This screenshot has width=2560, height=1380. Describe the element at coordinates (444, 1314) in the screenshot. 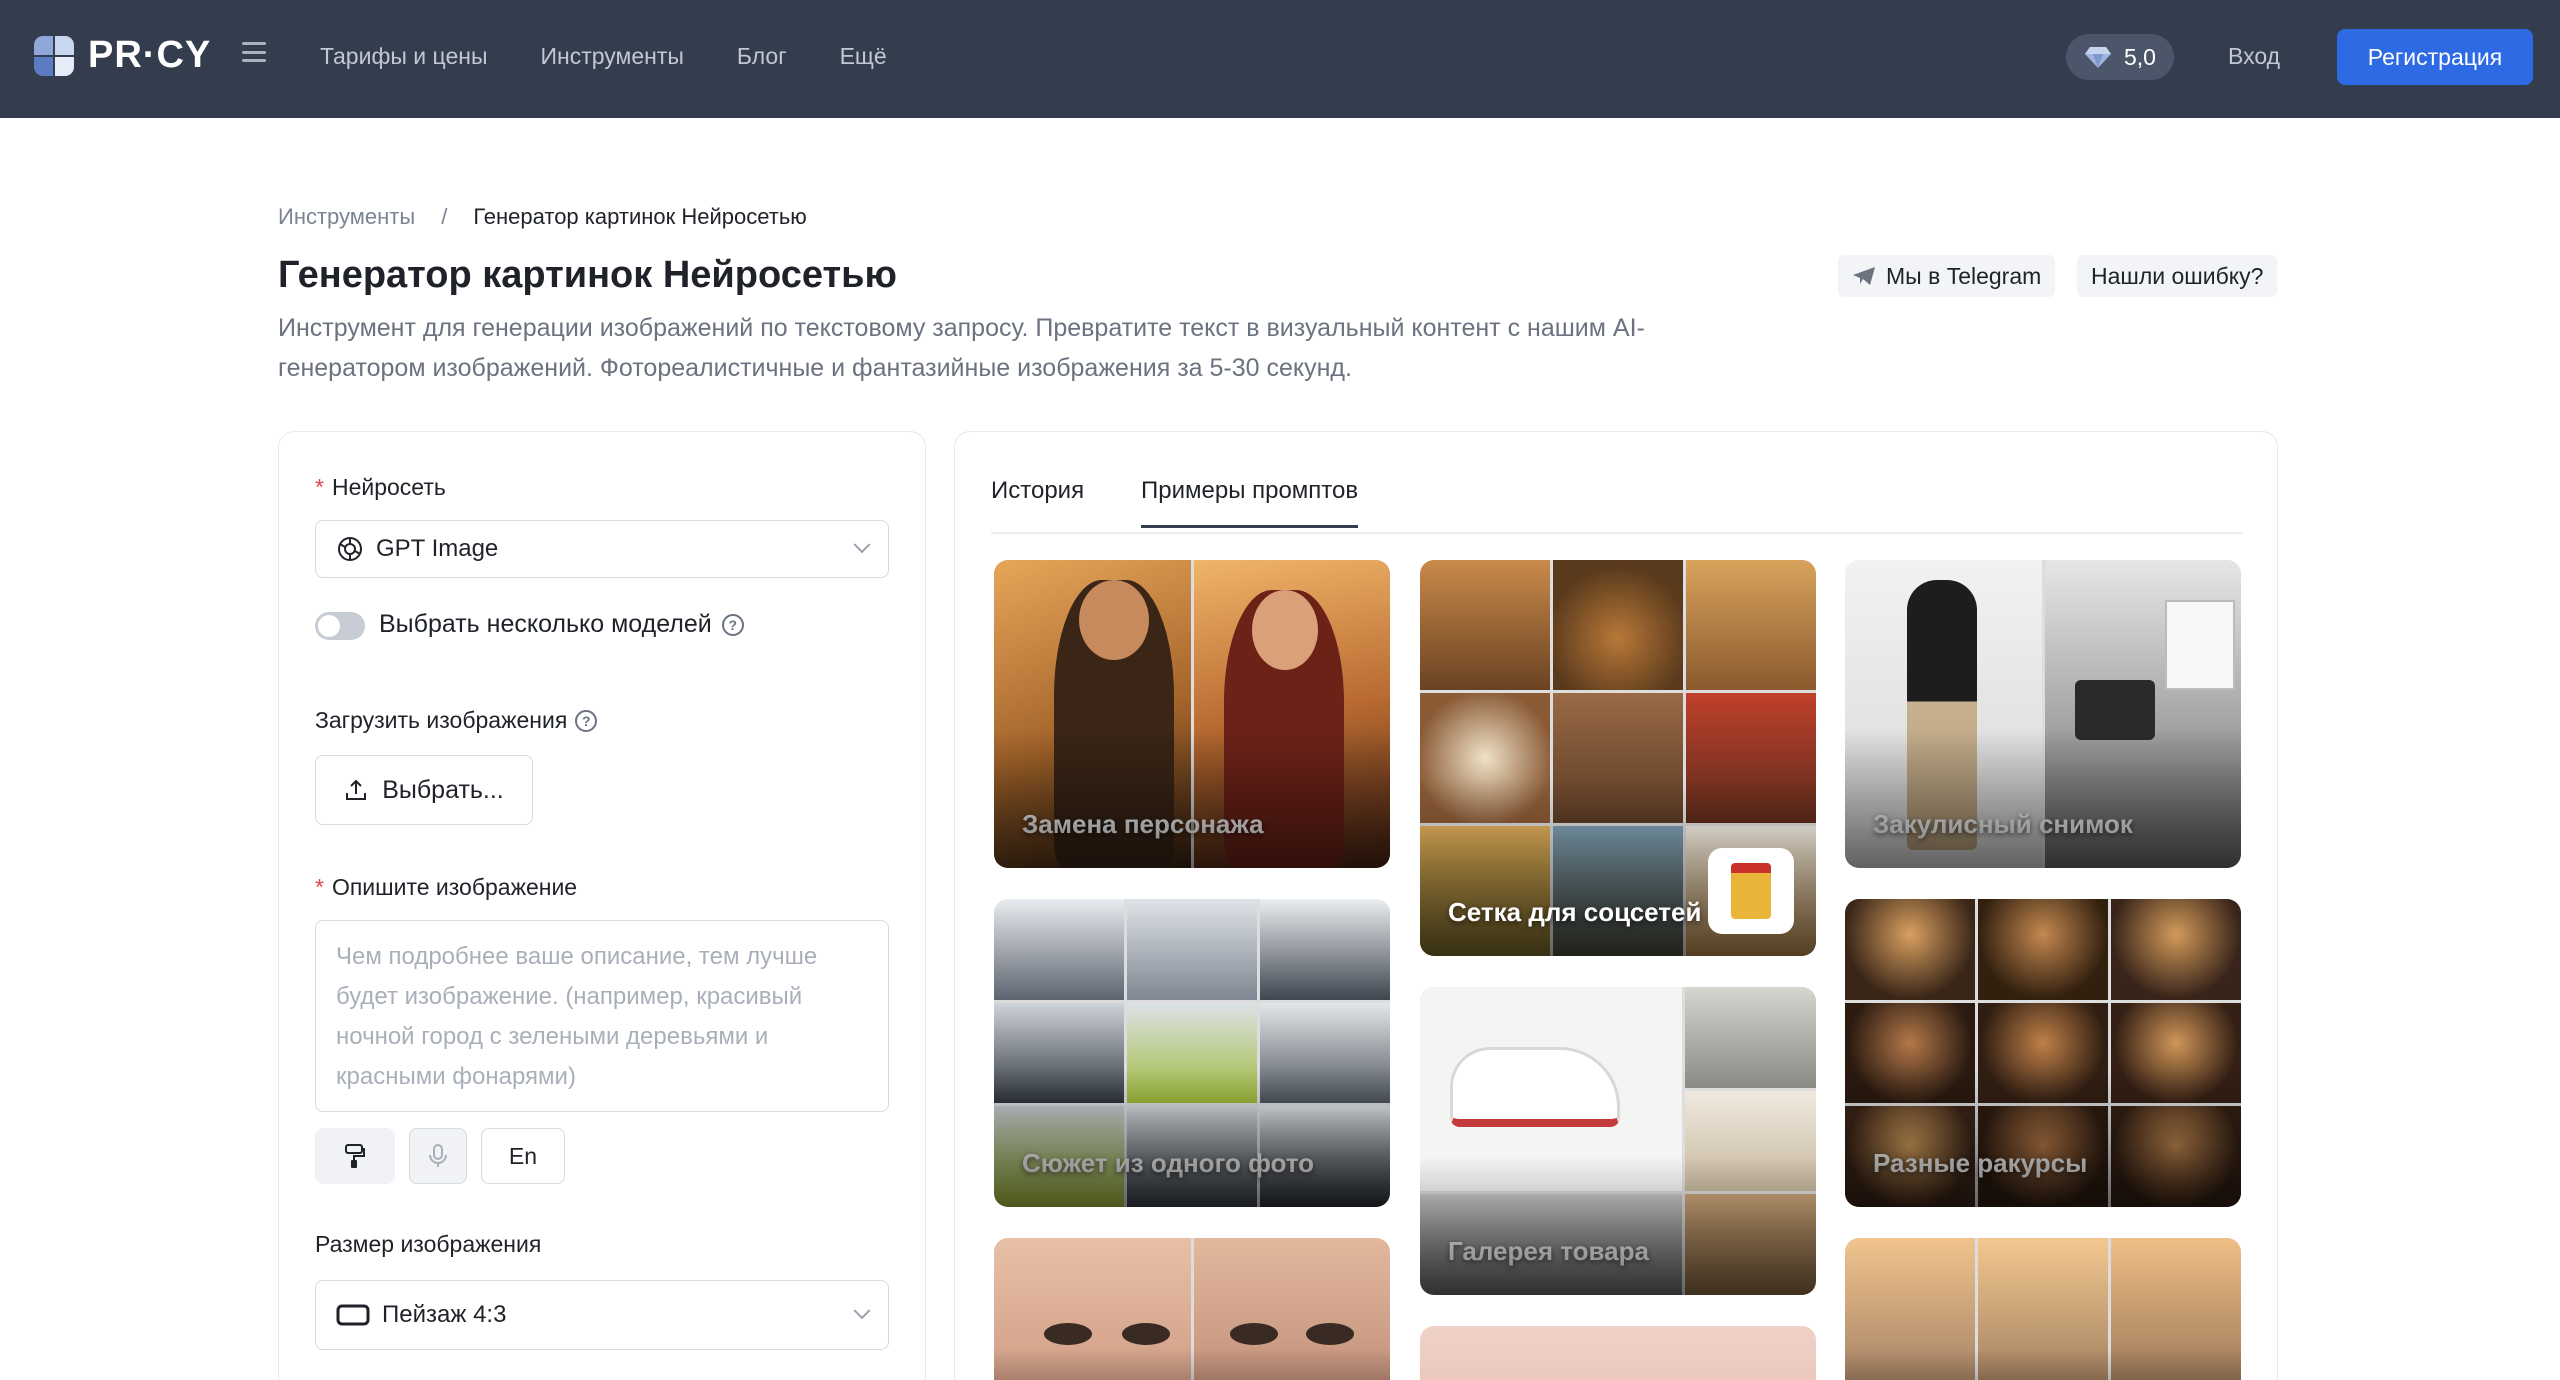

I see `size-value: Пейзаж 4:3` at that location.